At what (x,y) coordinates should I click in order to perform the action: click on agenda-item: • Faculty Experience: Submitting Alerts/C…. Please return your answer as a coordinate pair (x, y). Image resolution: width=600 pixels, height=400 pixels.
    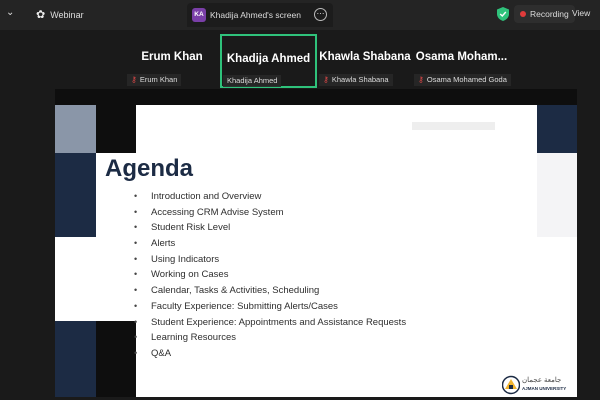
    Looking at the image, I should click on (236, 306).